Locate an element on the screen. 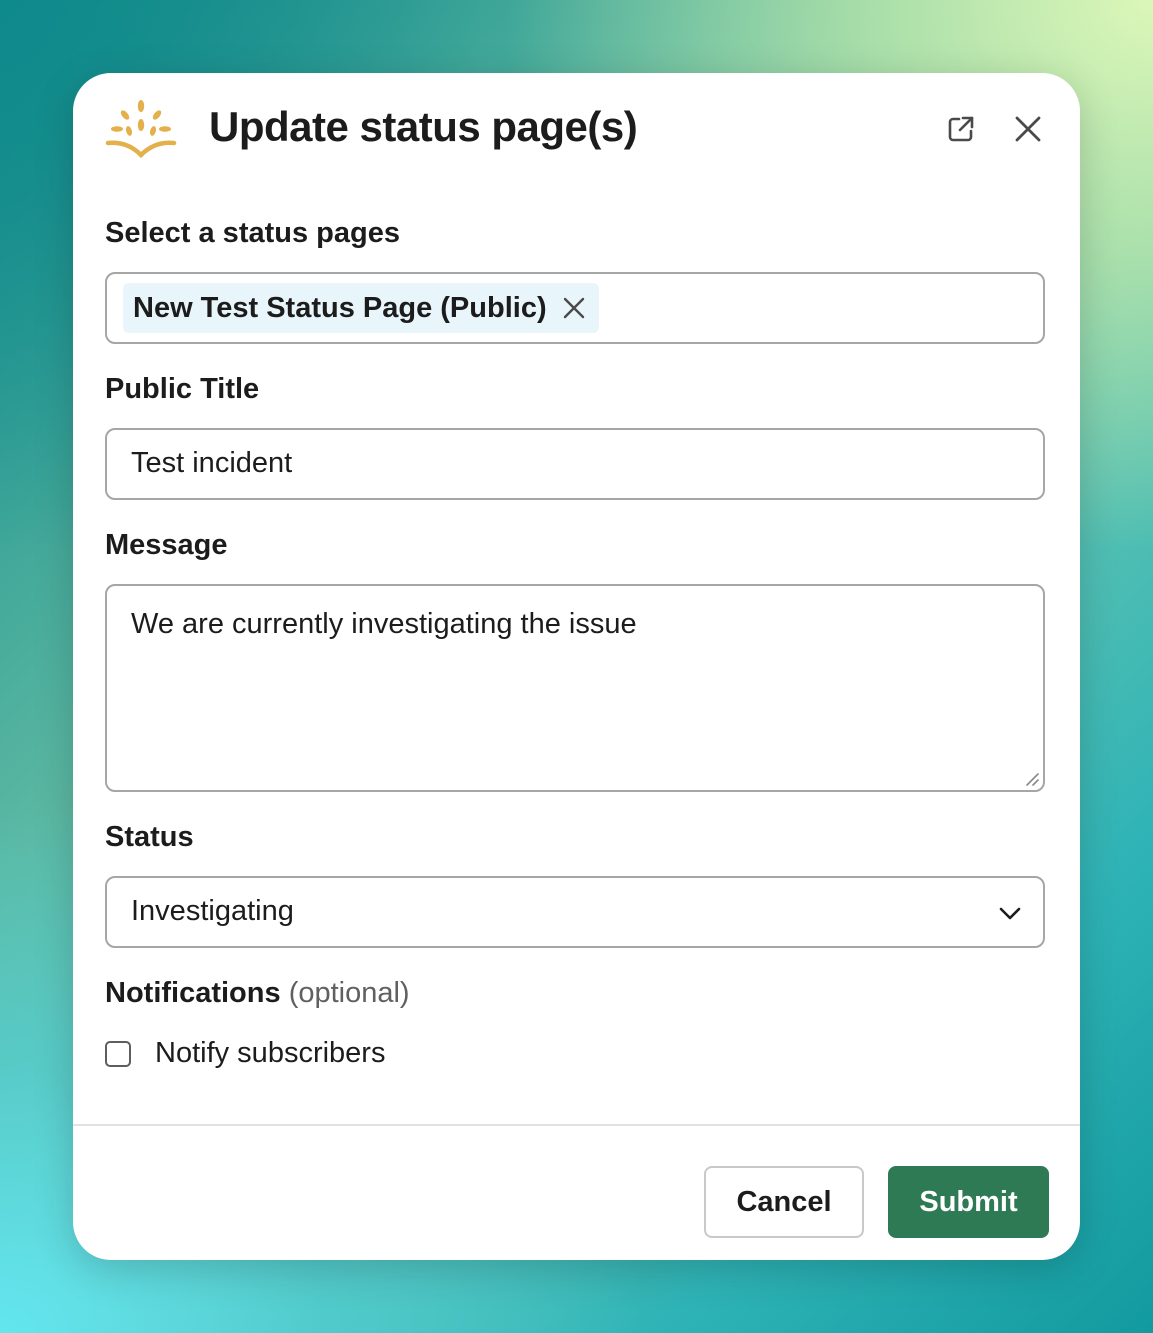  submit-button: Submit is located at coordinates (968, 1202).